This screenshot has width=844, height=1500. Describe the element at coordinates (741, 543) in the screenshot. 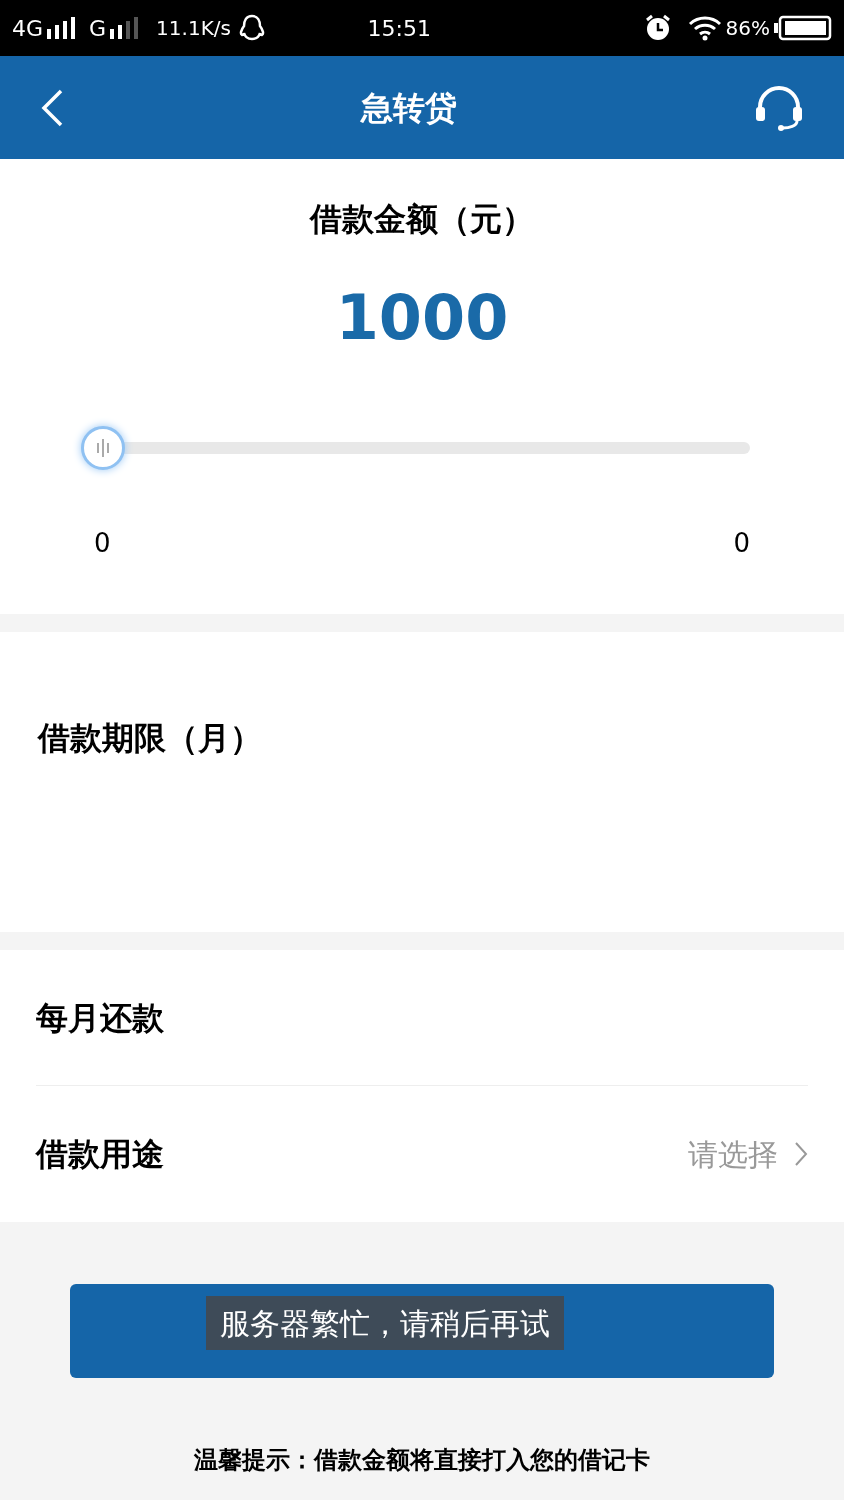

I see `max-value: 0` at that location.